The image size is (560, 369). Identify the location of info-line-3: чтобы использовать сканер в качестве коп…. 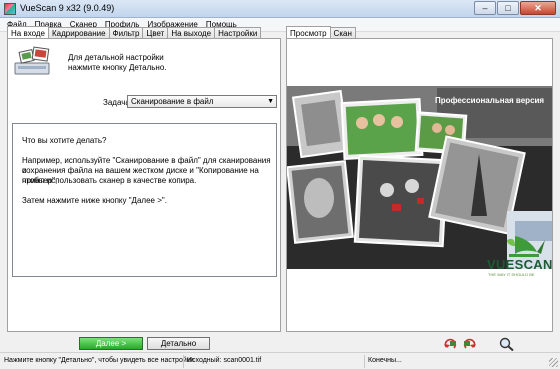
(109, 180).